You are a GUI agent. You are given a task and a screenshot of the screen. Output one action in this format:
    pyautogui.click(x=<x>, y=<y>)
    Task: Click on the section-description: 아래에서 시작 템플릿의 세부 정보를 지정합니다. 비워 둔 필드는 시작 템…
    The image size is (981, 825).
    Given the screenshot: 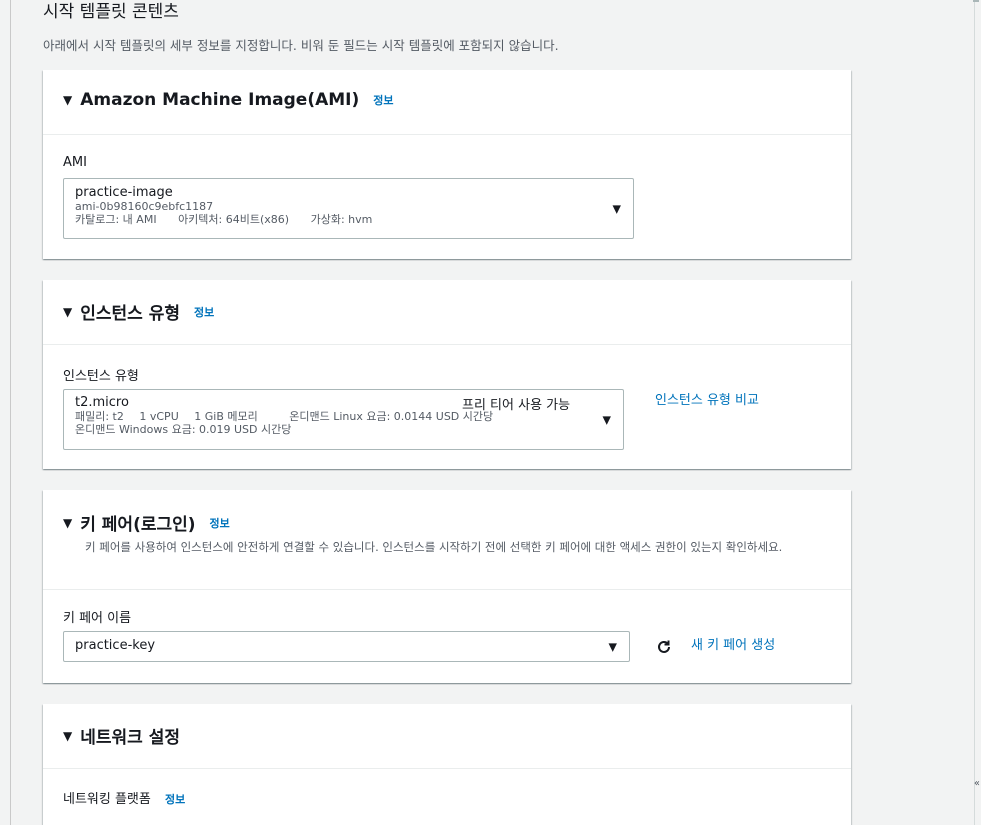 What is the action you would take?
    pyautogui.click(x=301, y=45)
    